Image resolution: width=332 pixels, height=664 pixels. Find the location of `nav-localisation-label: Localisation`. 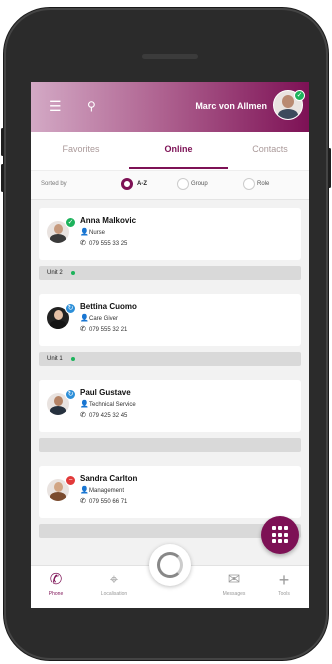

nav-localisation-label: Localisation is located at coordinates (114, 594).